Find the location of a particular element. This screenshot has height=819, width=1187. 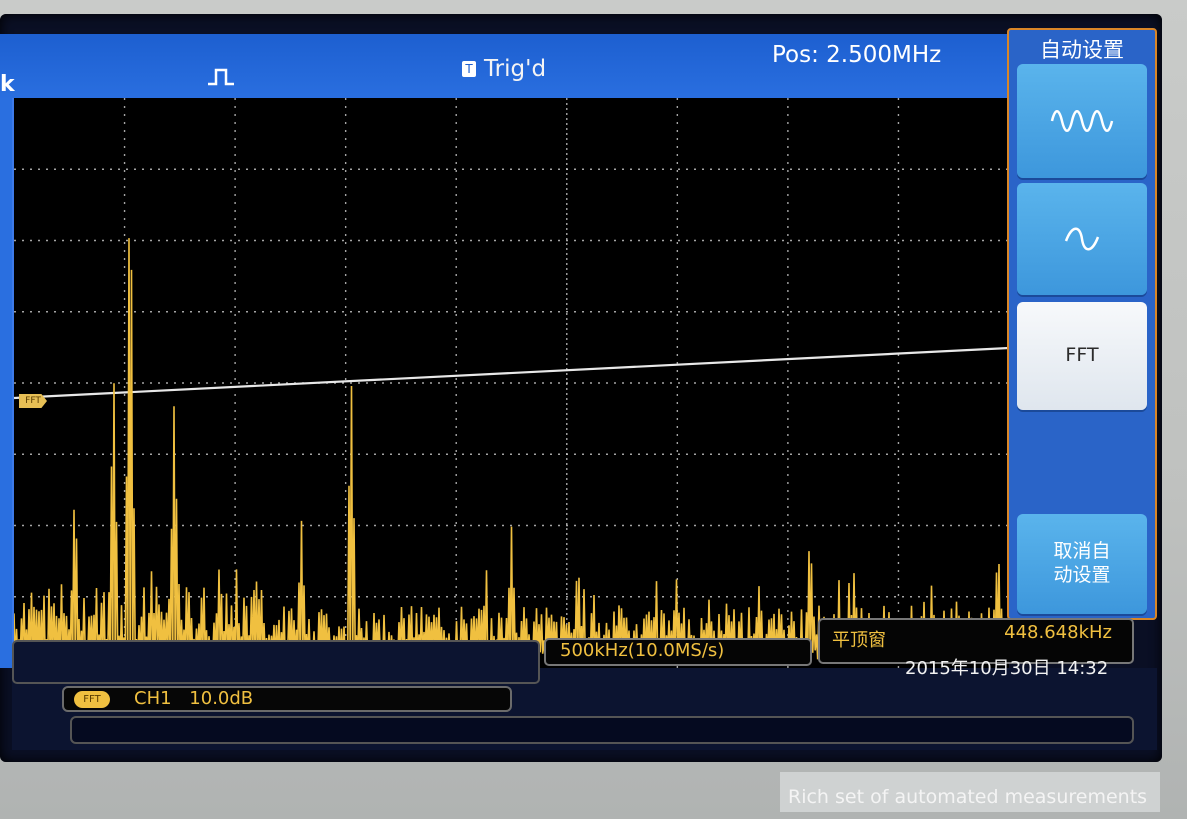

fft-channel-badge: FFT is located at coordinates (92, 699).